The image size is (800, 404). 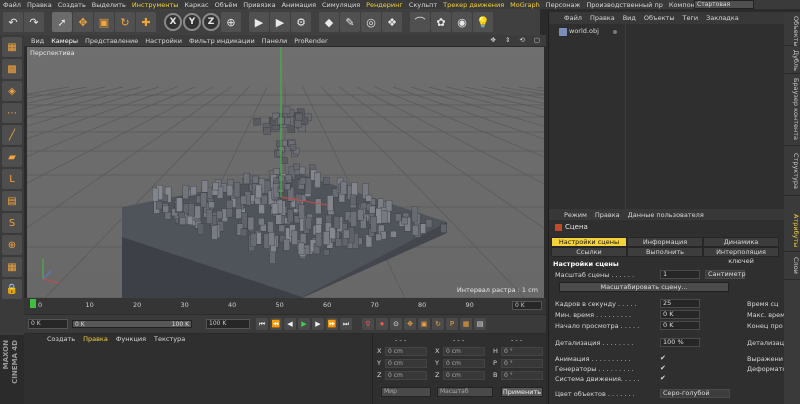 I want to click on prev-frame-icon: ◀, so click(x=290, y=324).